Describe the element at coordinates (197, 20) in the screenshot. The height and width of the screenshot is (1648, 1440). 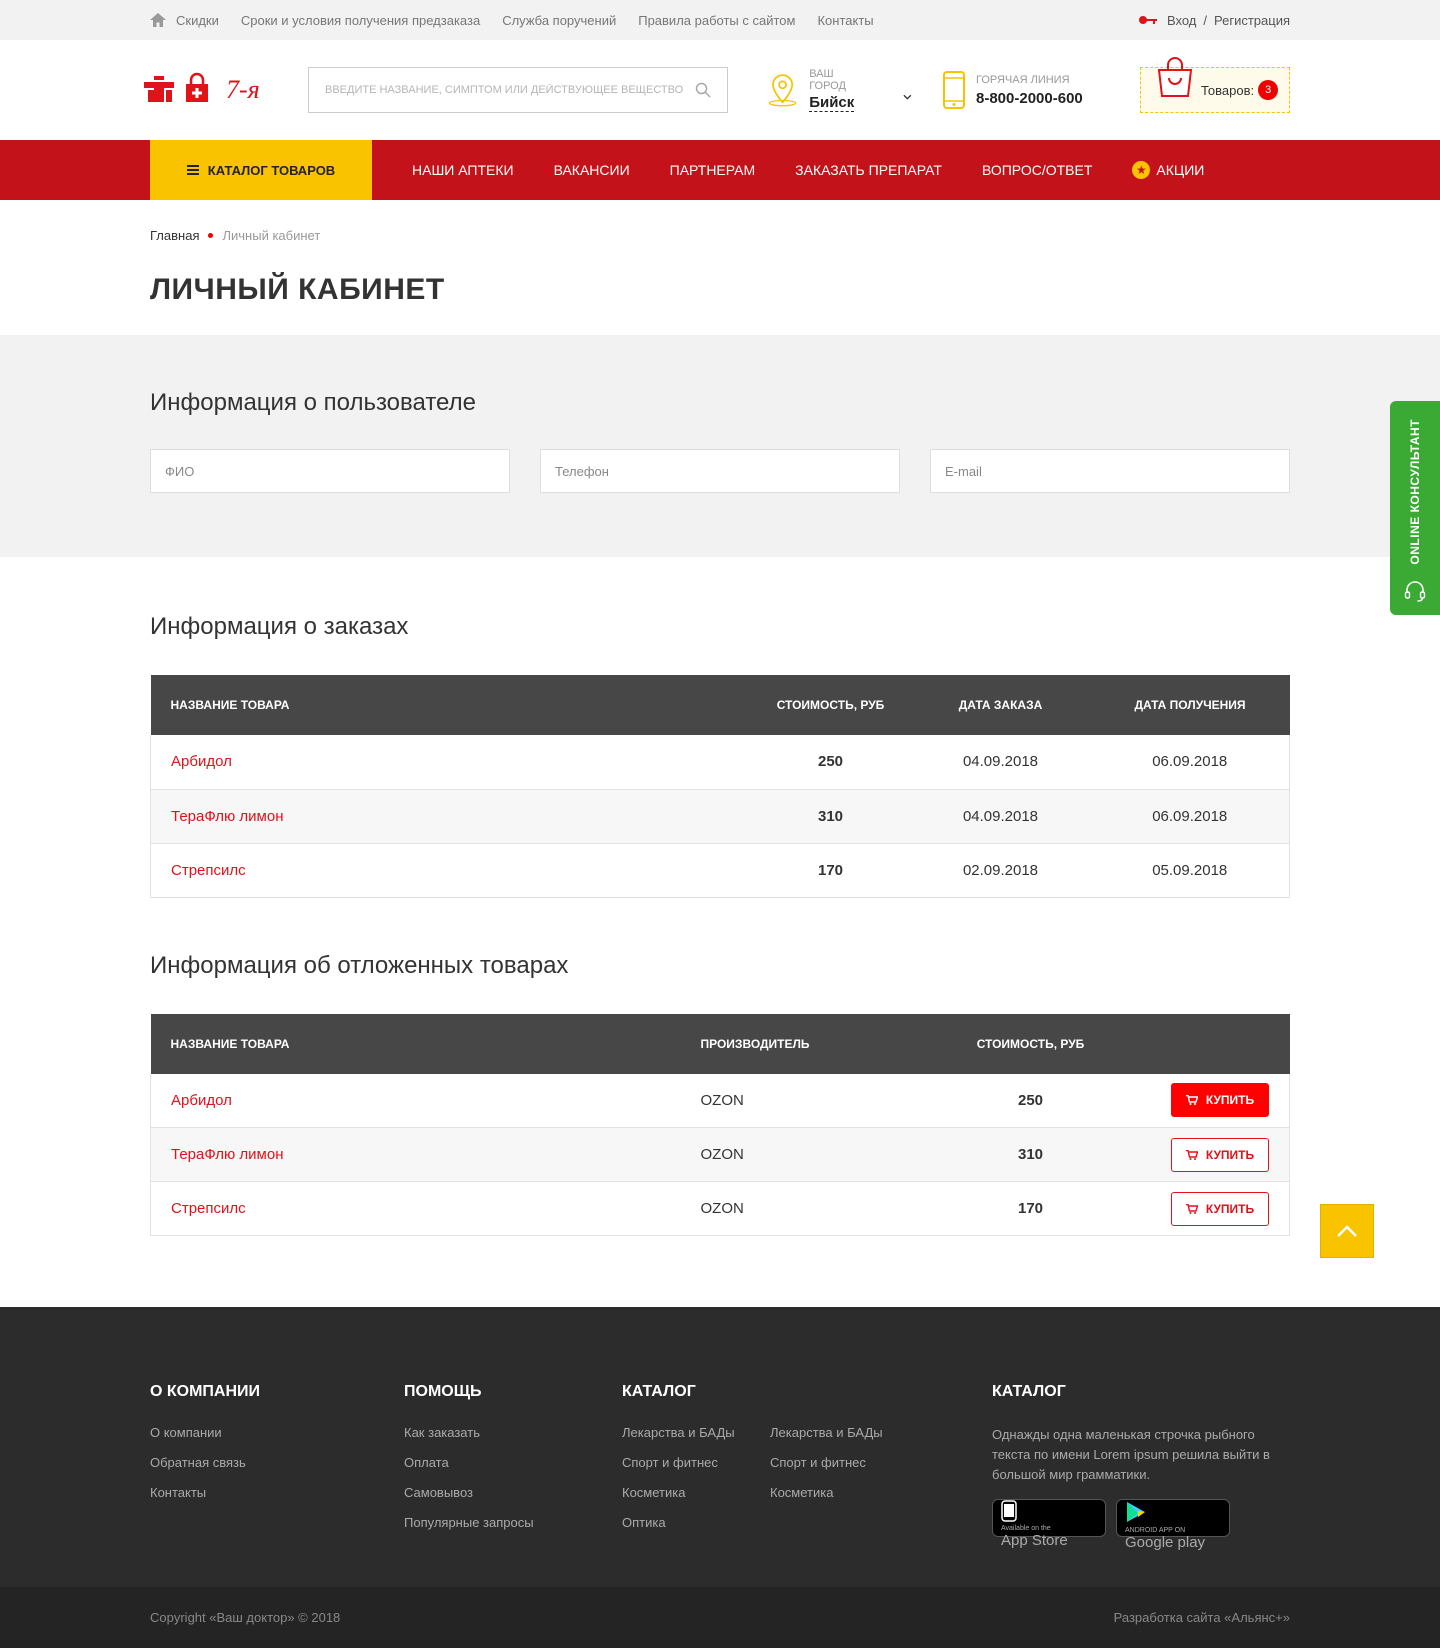
I see `top-link-label: Скидки` at that location.